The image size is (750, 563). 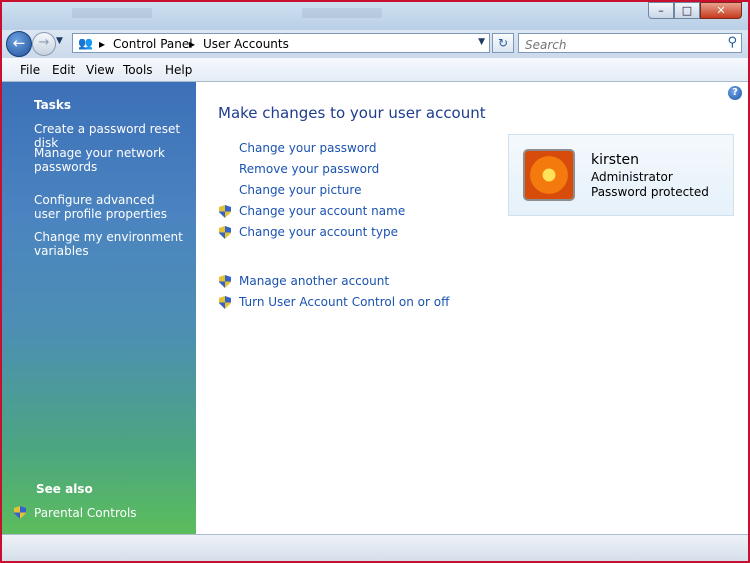 What do you see at coordinates (85, 43) in the screenshot?
I see `control-panel-icon: 👥` at bounding box center [85, 43].